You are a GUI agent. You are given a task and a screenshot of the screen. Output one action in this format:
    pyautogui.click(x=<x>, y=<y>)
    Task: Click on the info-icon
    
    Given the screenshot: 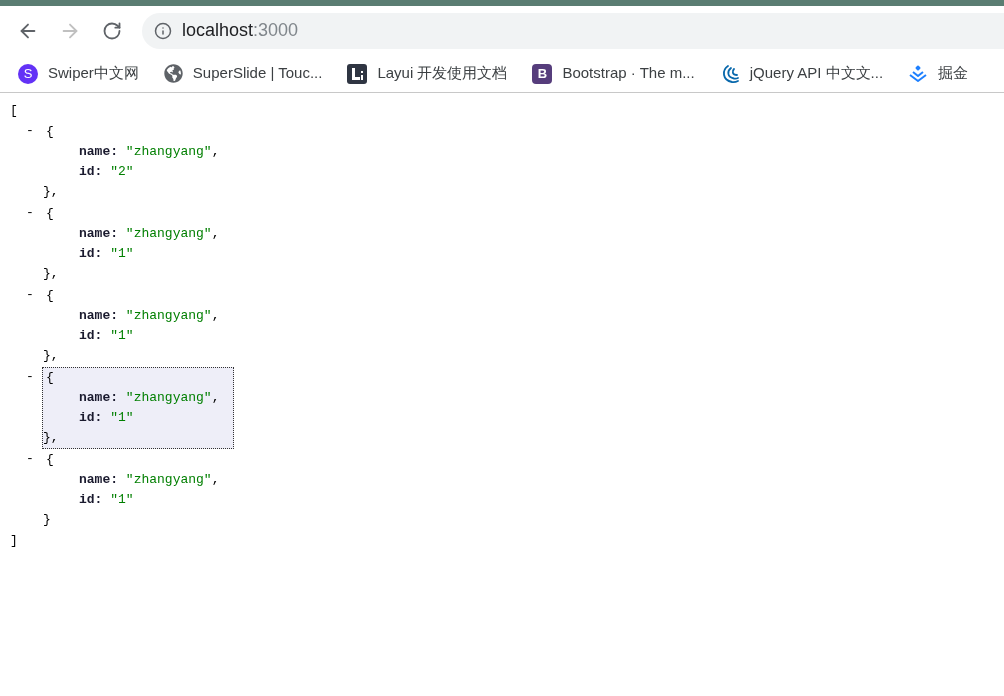 What is the action you would take?
    pyautogui.click(x=163, y=30)
    